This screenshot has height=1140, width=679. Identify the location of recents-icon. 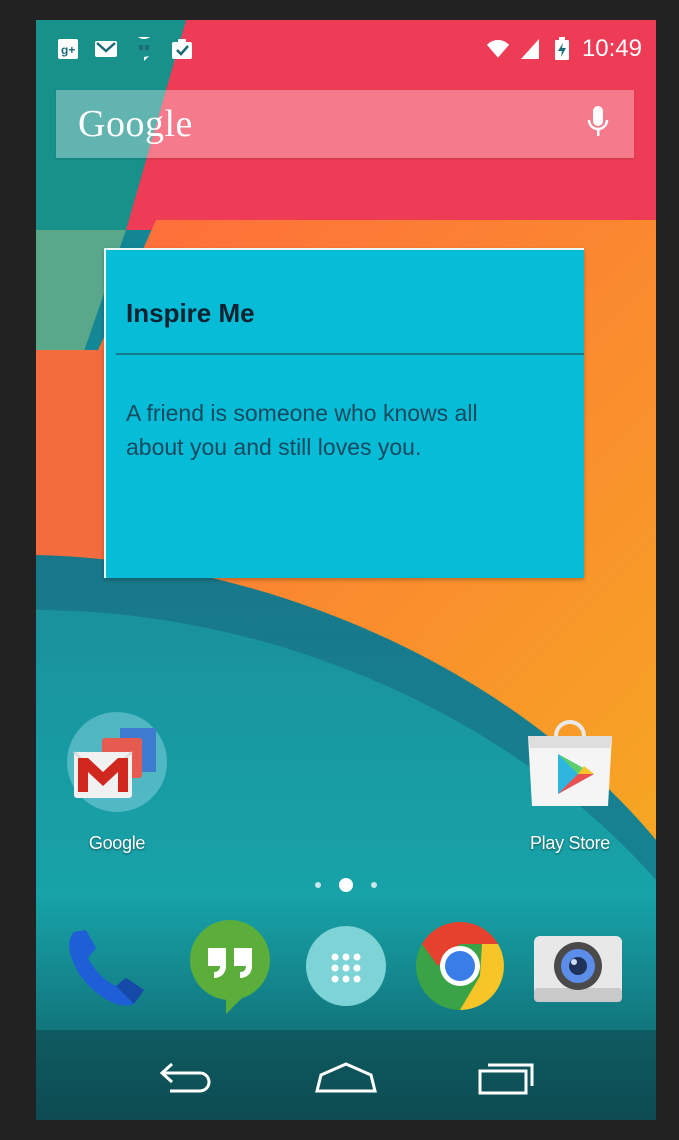
(506, 1080).